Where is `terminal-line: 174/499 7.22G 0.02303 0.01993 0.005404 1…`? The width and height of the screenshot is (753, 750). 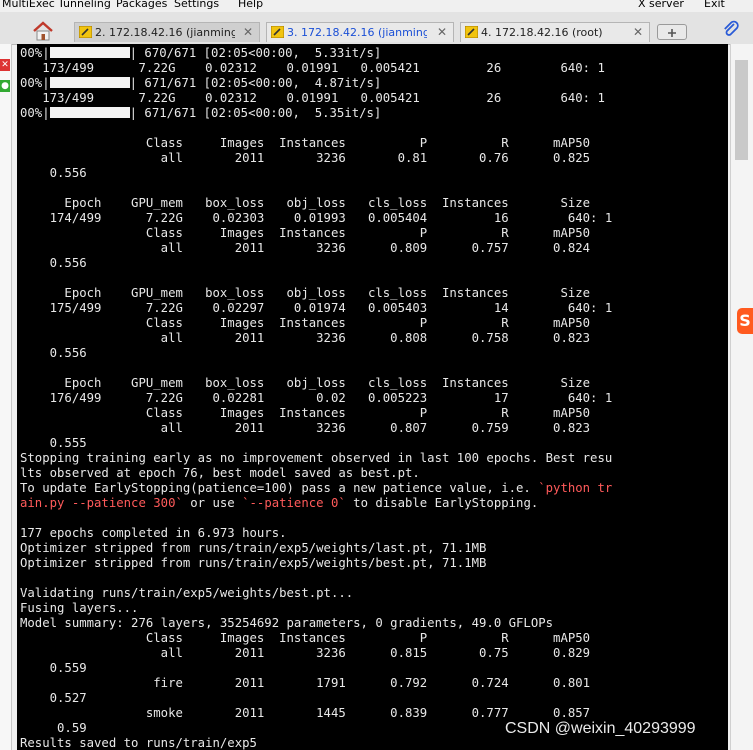
terminal-line: 174/499 7.22G 0.02303 0.01993 0.005404 1… is located at coordinates (316, 218).